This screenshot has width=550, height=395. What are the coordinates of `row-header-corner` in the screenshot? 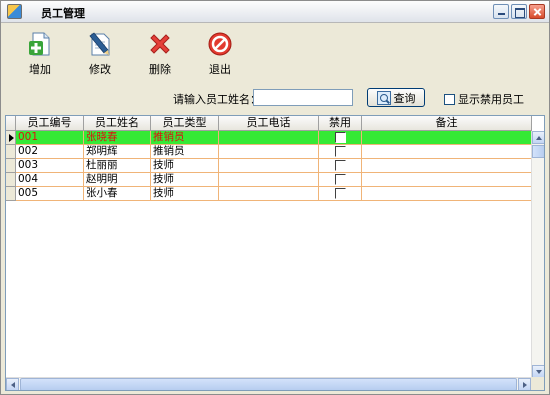 It's located at (11, 123).